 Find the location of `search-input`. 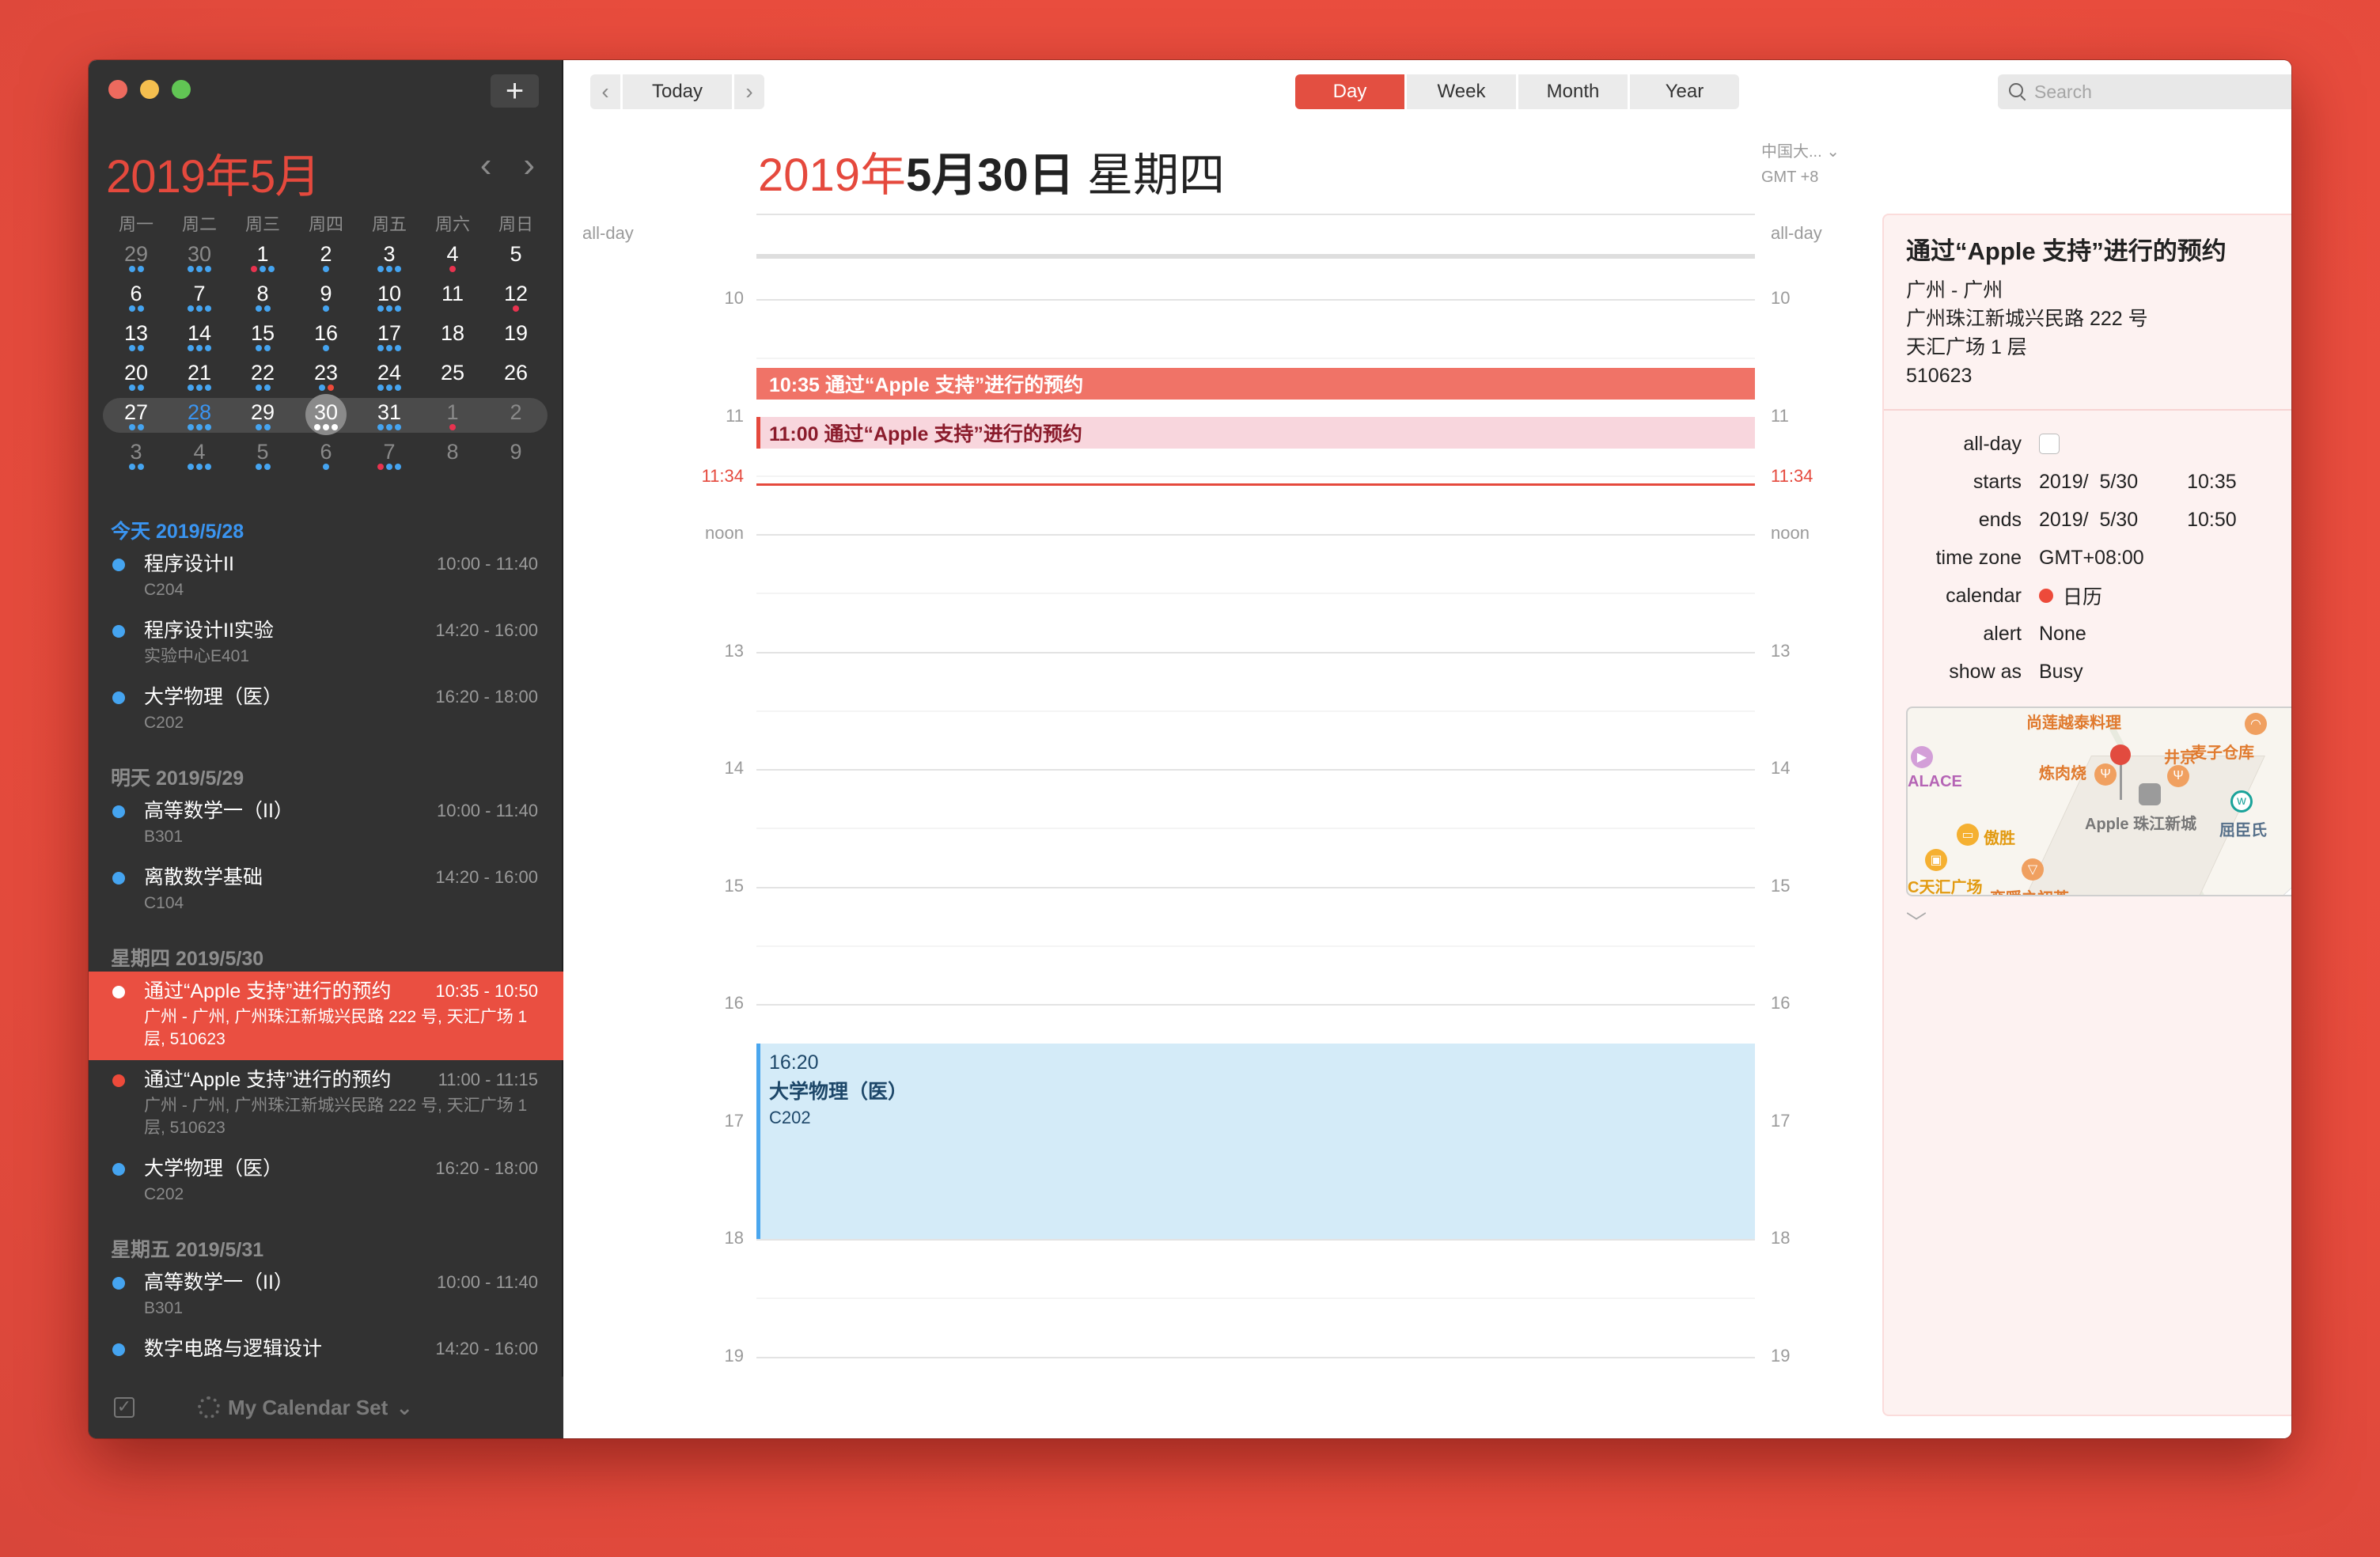

search-input is located at coordinates (2162, 92).